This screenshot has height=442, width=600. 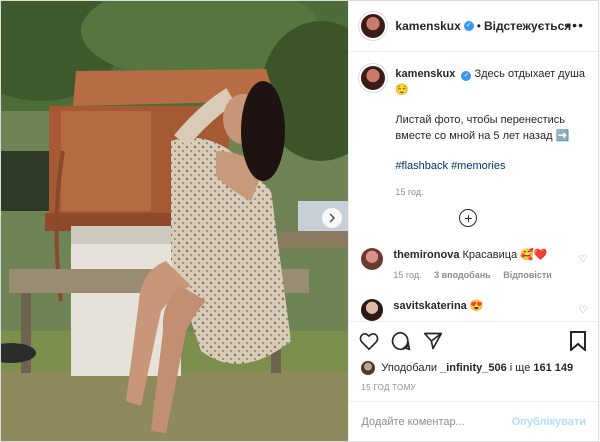 What do you see at coordinates (409, 192) in the screenshot?
I see `caption-time: 15 год.` at bounding box center [409, 192].